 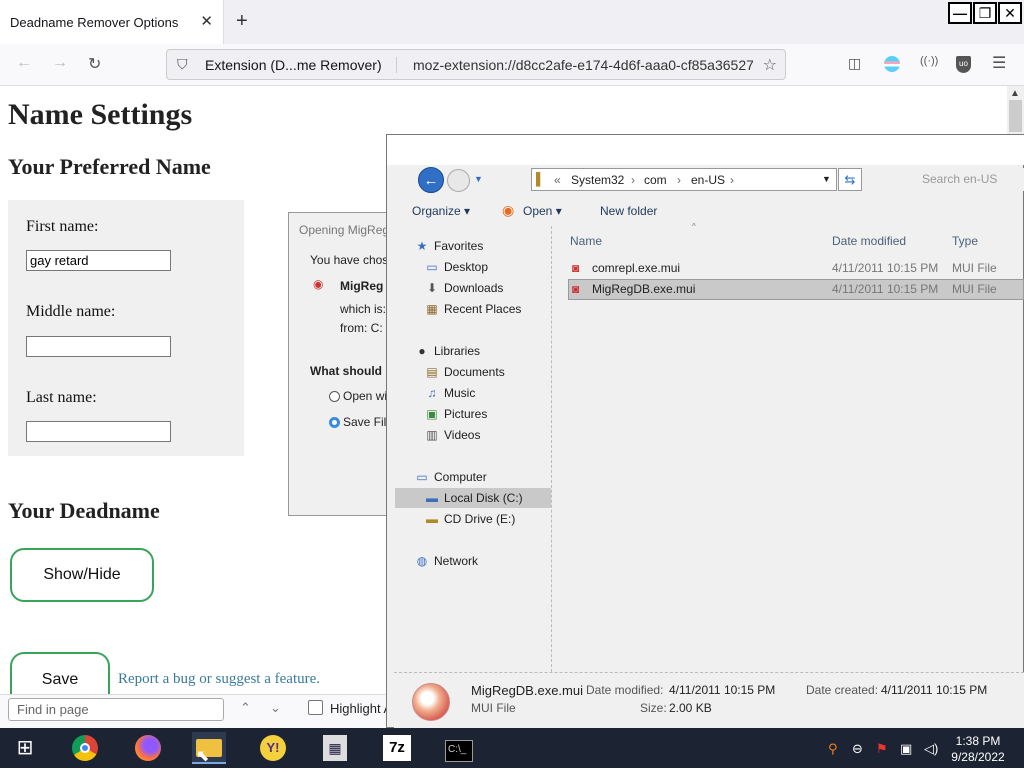 I want to click on breadcrumb-system32: System32, so click(x=597, y=180).